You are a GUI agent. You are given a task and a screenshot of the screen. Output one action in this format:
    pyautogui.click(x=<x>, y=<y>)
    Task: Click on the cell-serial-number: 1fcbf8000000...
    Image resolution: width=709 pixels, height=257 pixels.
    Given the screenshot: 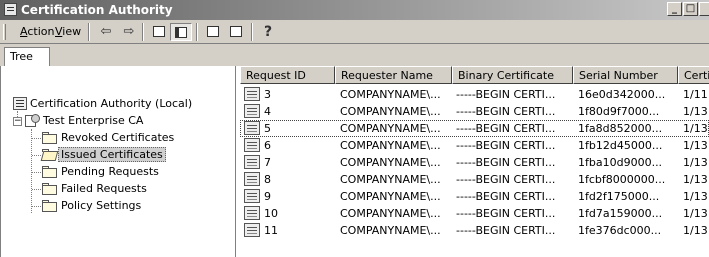 What is the action you would take?
    pyautogui.click(x=622, y=179)
    